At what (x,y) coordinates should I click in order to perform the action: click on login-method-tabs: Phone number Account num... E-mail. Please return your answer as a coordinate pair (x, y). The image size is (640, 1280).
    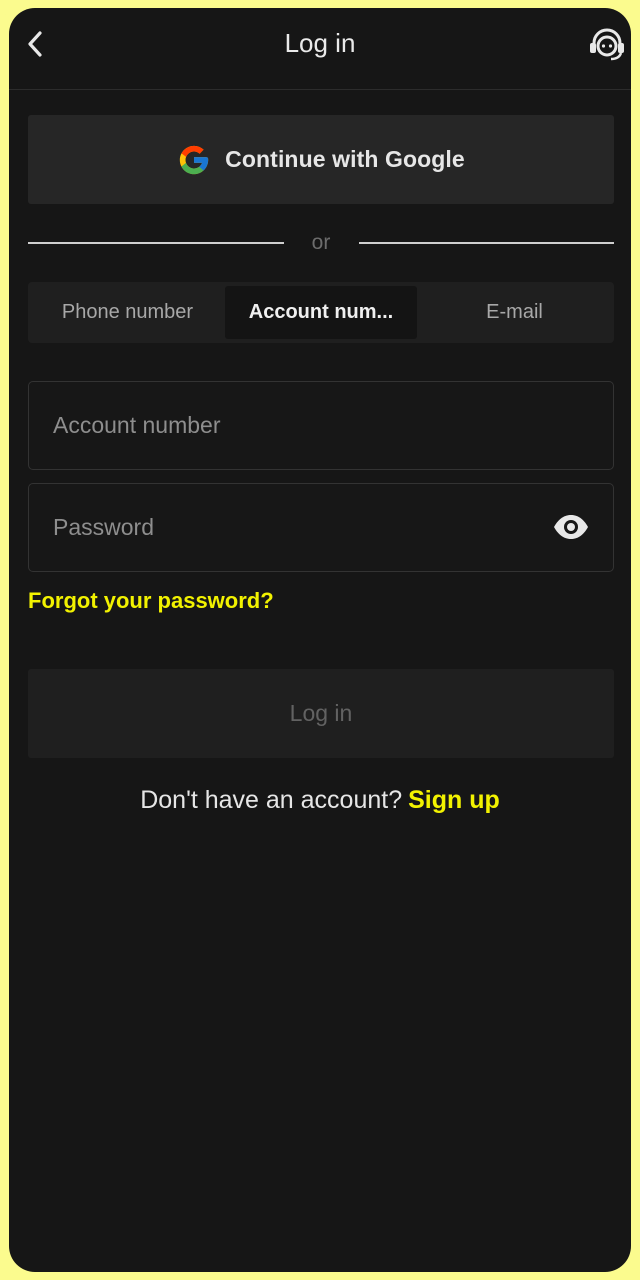
    Looking at the image, I should click on (321, 312).